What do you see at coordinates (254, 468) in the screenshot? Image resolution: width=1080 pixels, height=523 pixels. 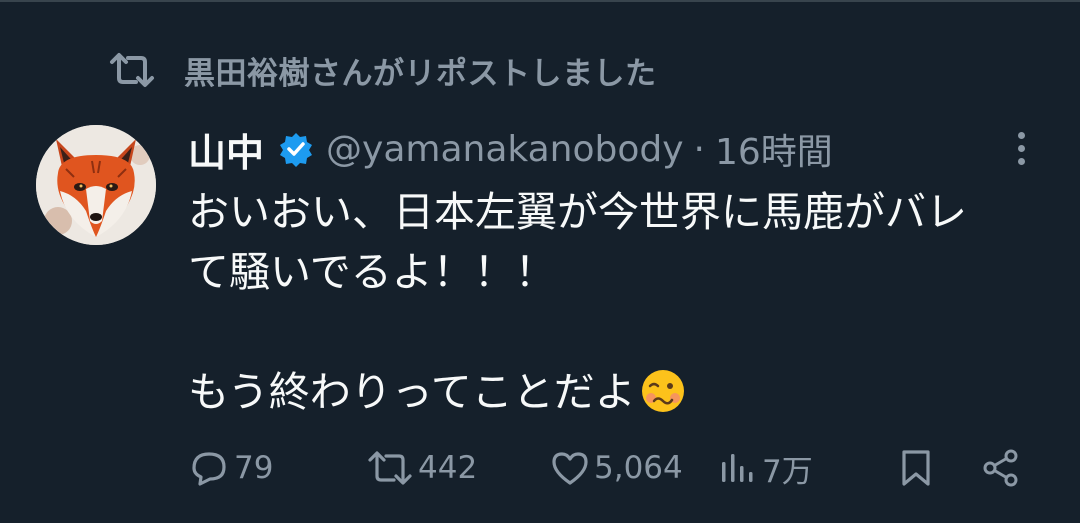 I see `reply-count: 79` at bounding box center [254, 468].